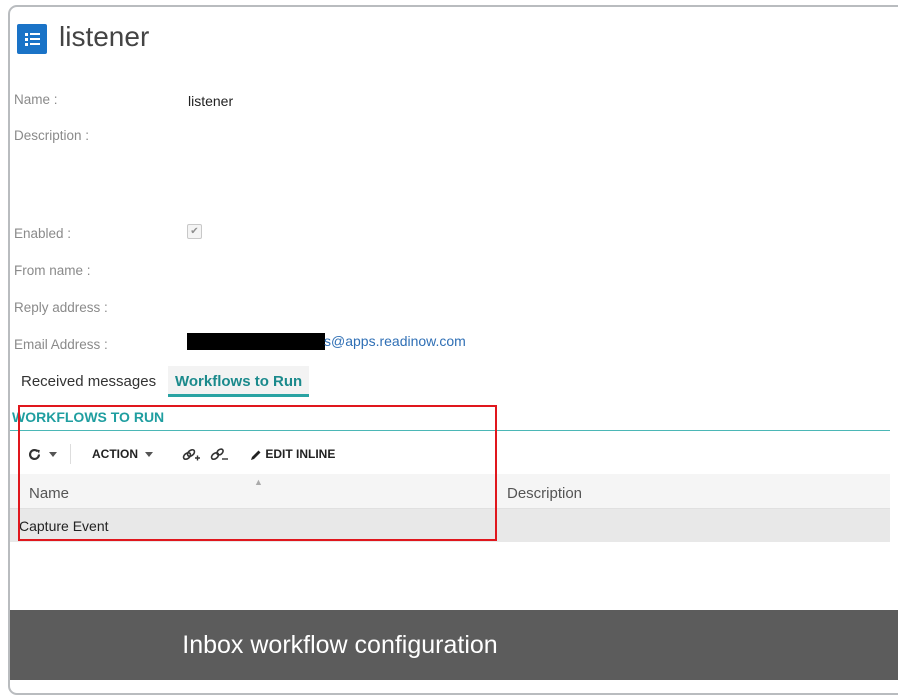  Describe the element at coordinates (43, 233) in the screenshot. I see `enabled-label: Enabled :` at that location.